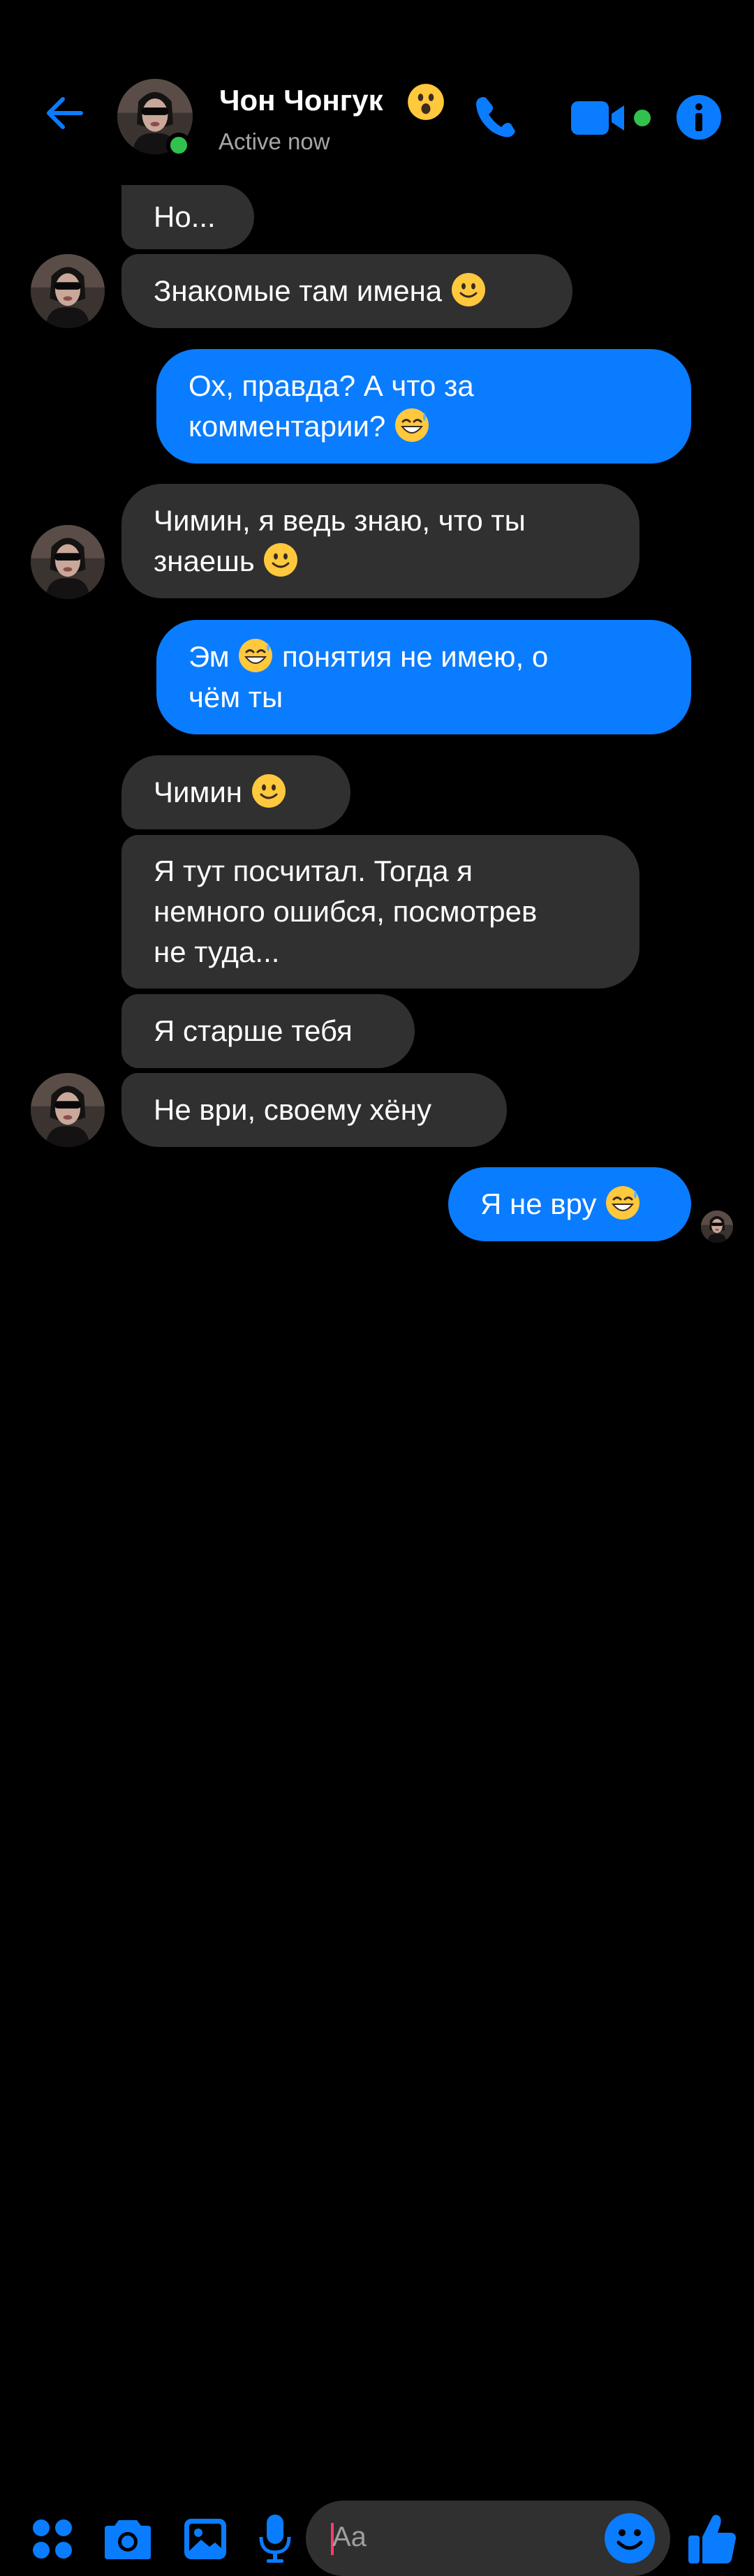 This screenshot has height=2576, width=754. I want to click on contact-name: Чон Чонгук, so click(301, 100).